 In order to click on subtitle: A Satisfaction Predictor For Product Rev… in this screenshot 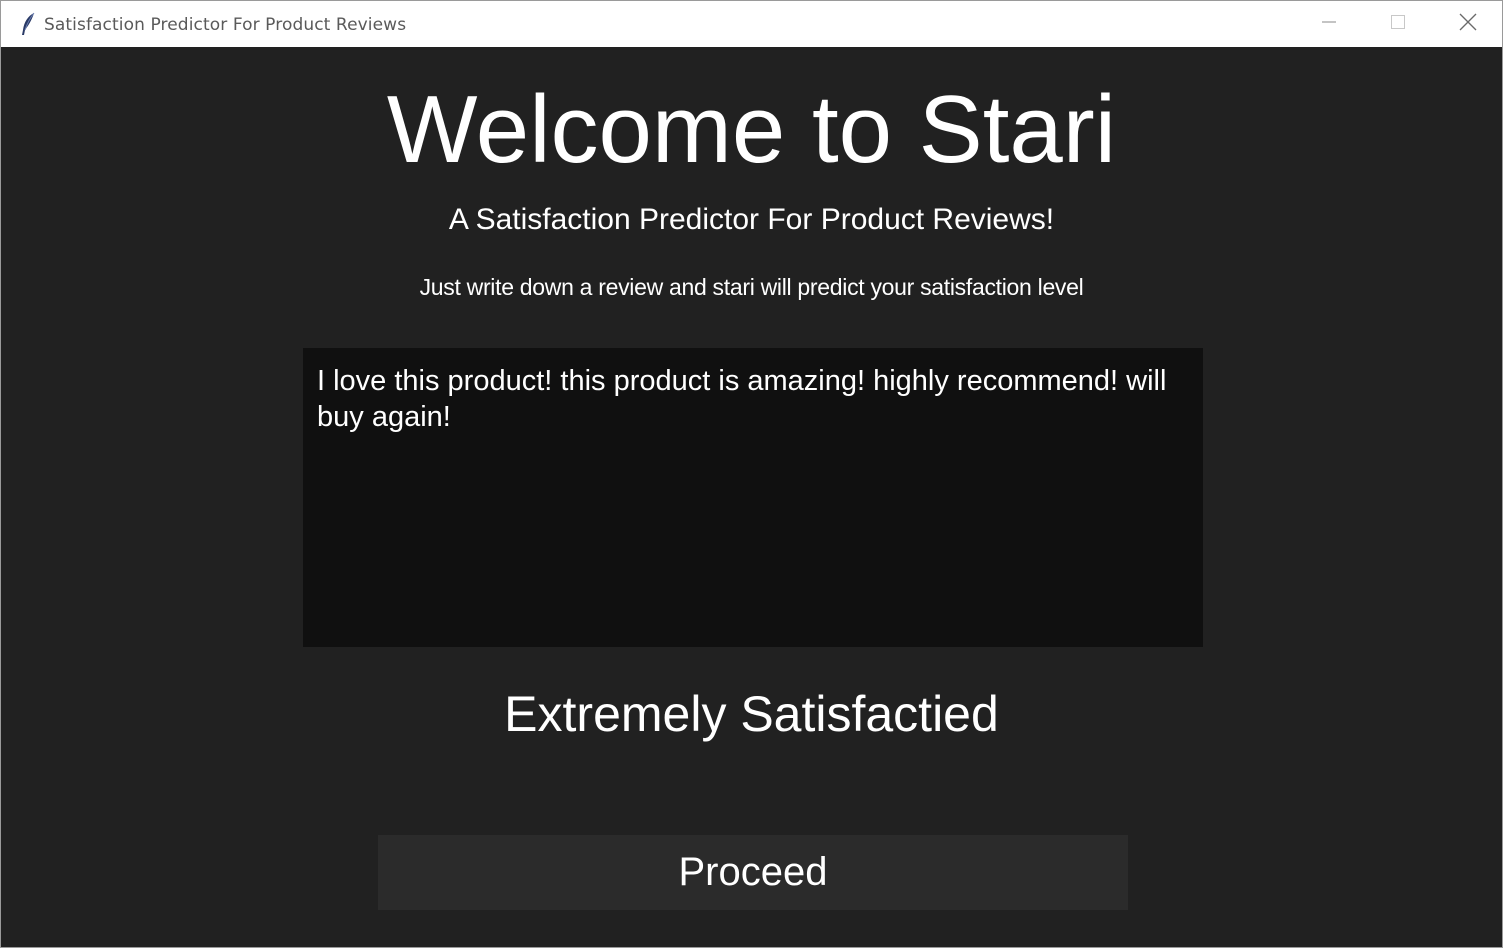, I will do `click(751, 219)`.